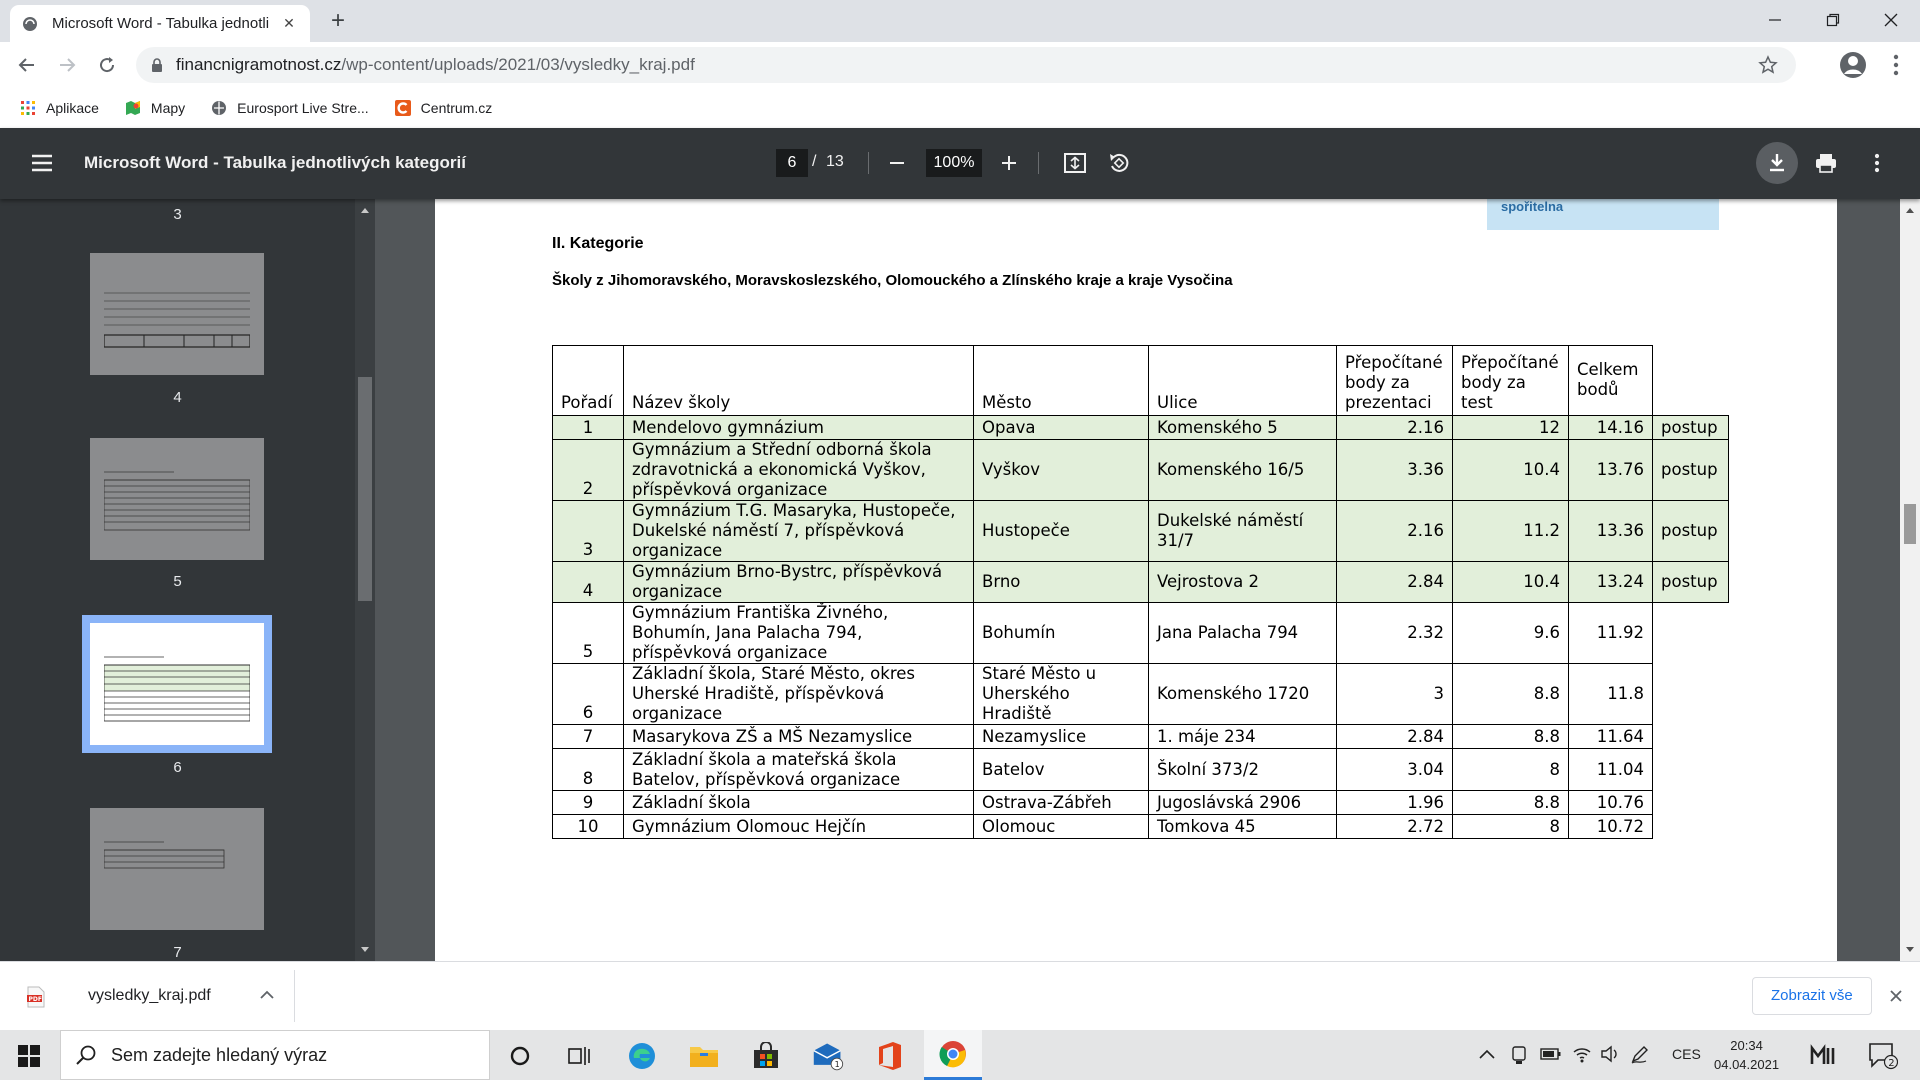 This screenshot has width=1920, height=1080. Describe the element at coordinates (1896, 996) in the screenshot. I see `close-download-bar-icon` at that location.